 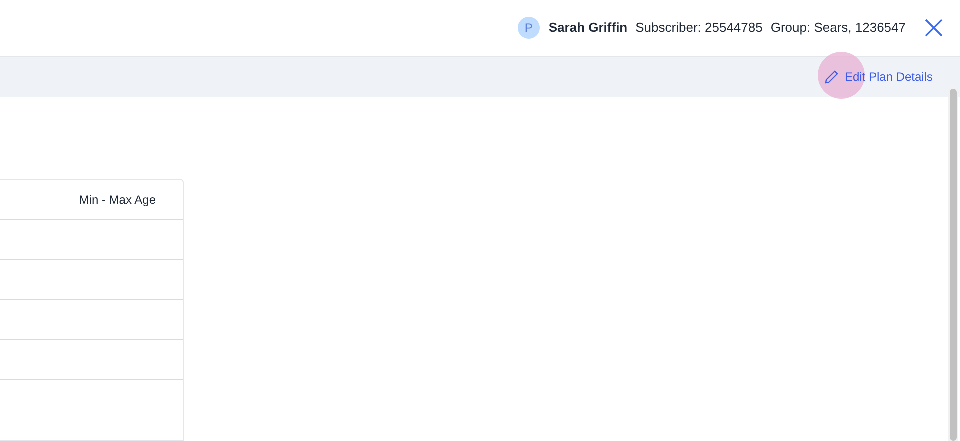 I want to click on user-name: Sarah Griffin, so click(x=588, y=28).